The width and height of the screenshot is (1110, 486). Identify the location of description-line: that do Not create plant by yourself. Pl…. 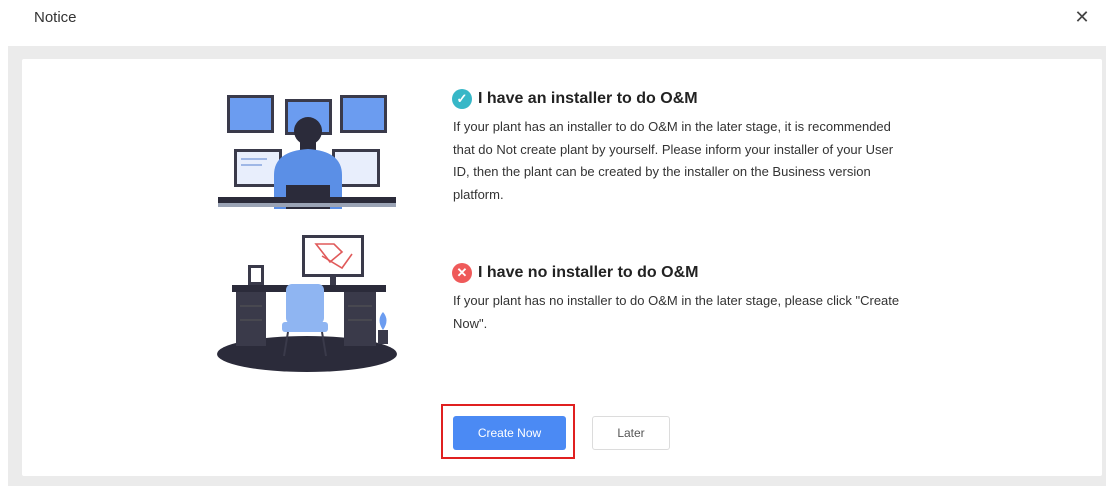
(673, 149).